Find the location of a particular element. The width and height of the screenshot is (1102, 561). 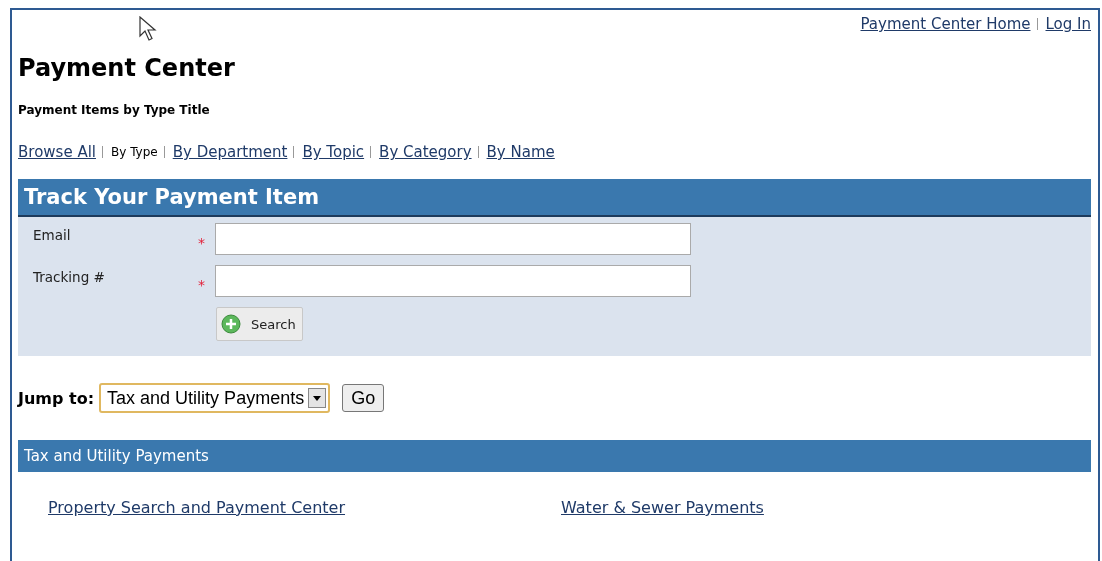

payment-link: Property Search and Payment Center is located at coordinates (196, 507).